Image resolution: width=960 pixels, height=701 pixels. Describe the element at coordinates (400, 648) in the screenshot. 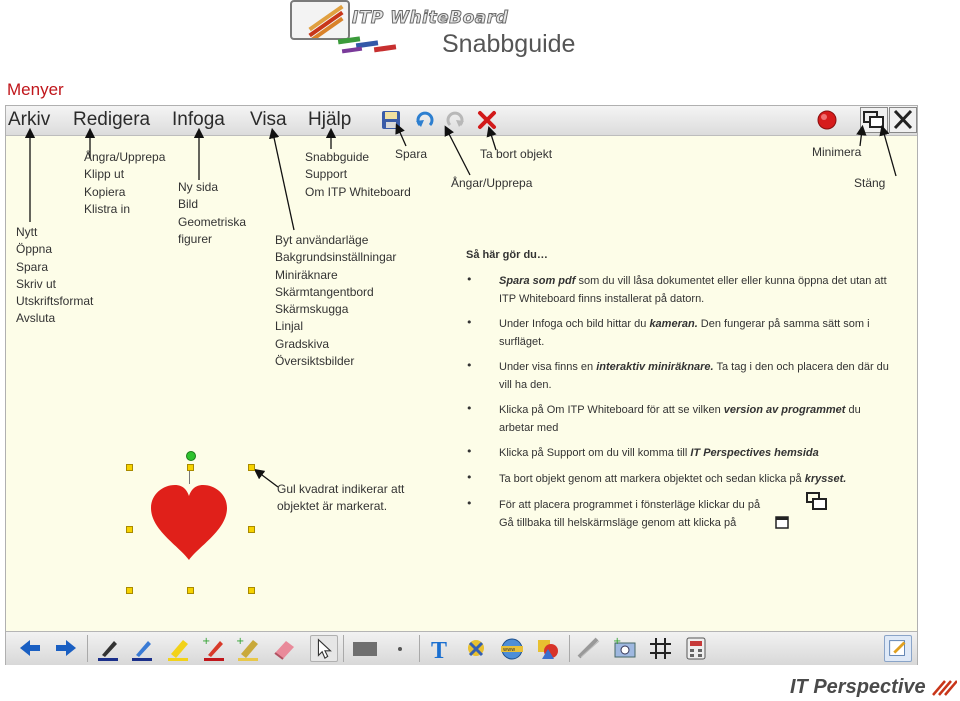

I see `dot-size-icon` at that location.